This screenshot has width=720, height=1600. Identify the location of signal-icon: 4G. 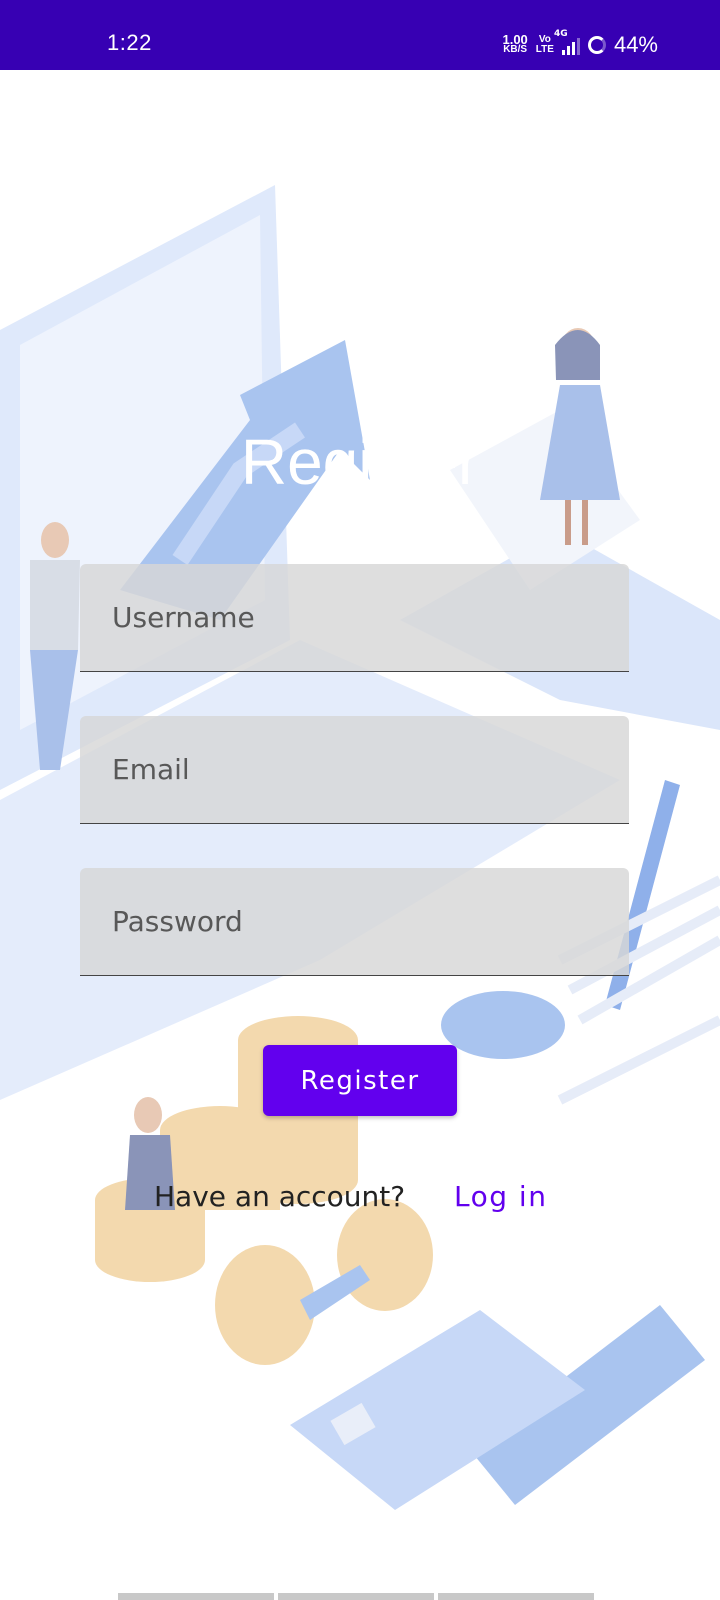
(567, 42).